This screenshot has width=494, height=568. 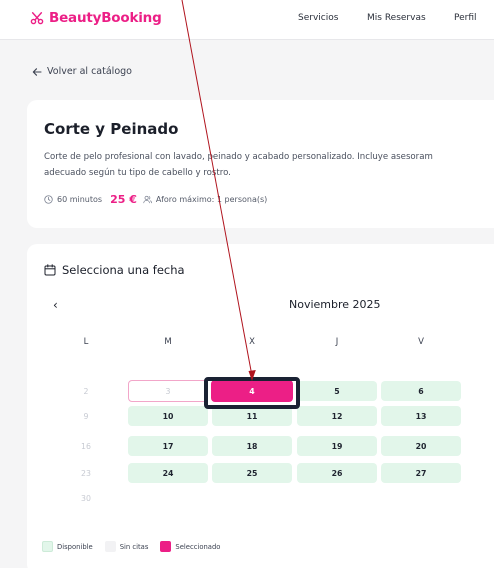 What do you see at coordinates (168, 446) in the screenshot?
I see `day-cell: 17` at bounding box center [168, 446].